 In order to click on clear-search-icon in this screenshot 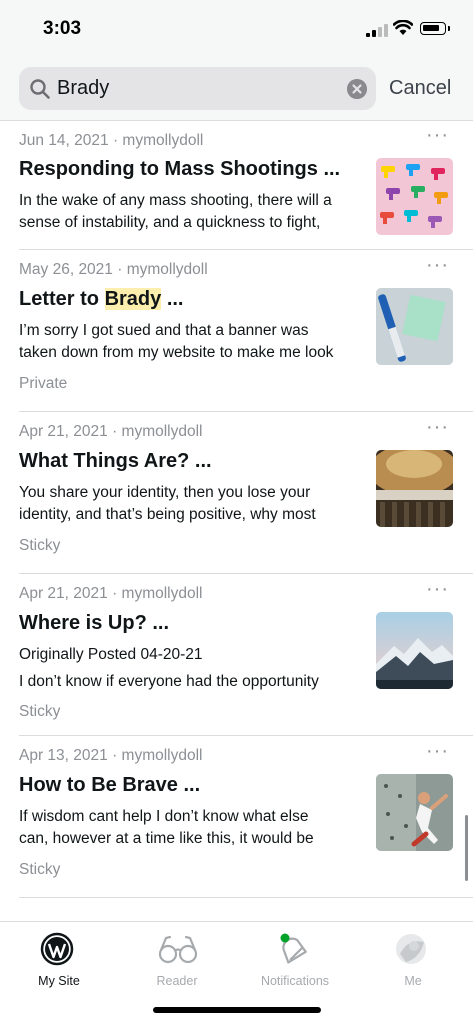, I will do `click(357, 89)`.